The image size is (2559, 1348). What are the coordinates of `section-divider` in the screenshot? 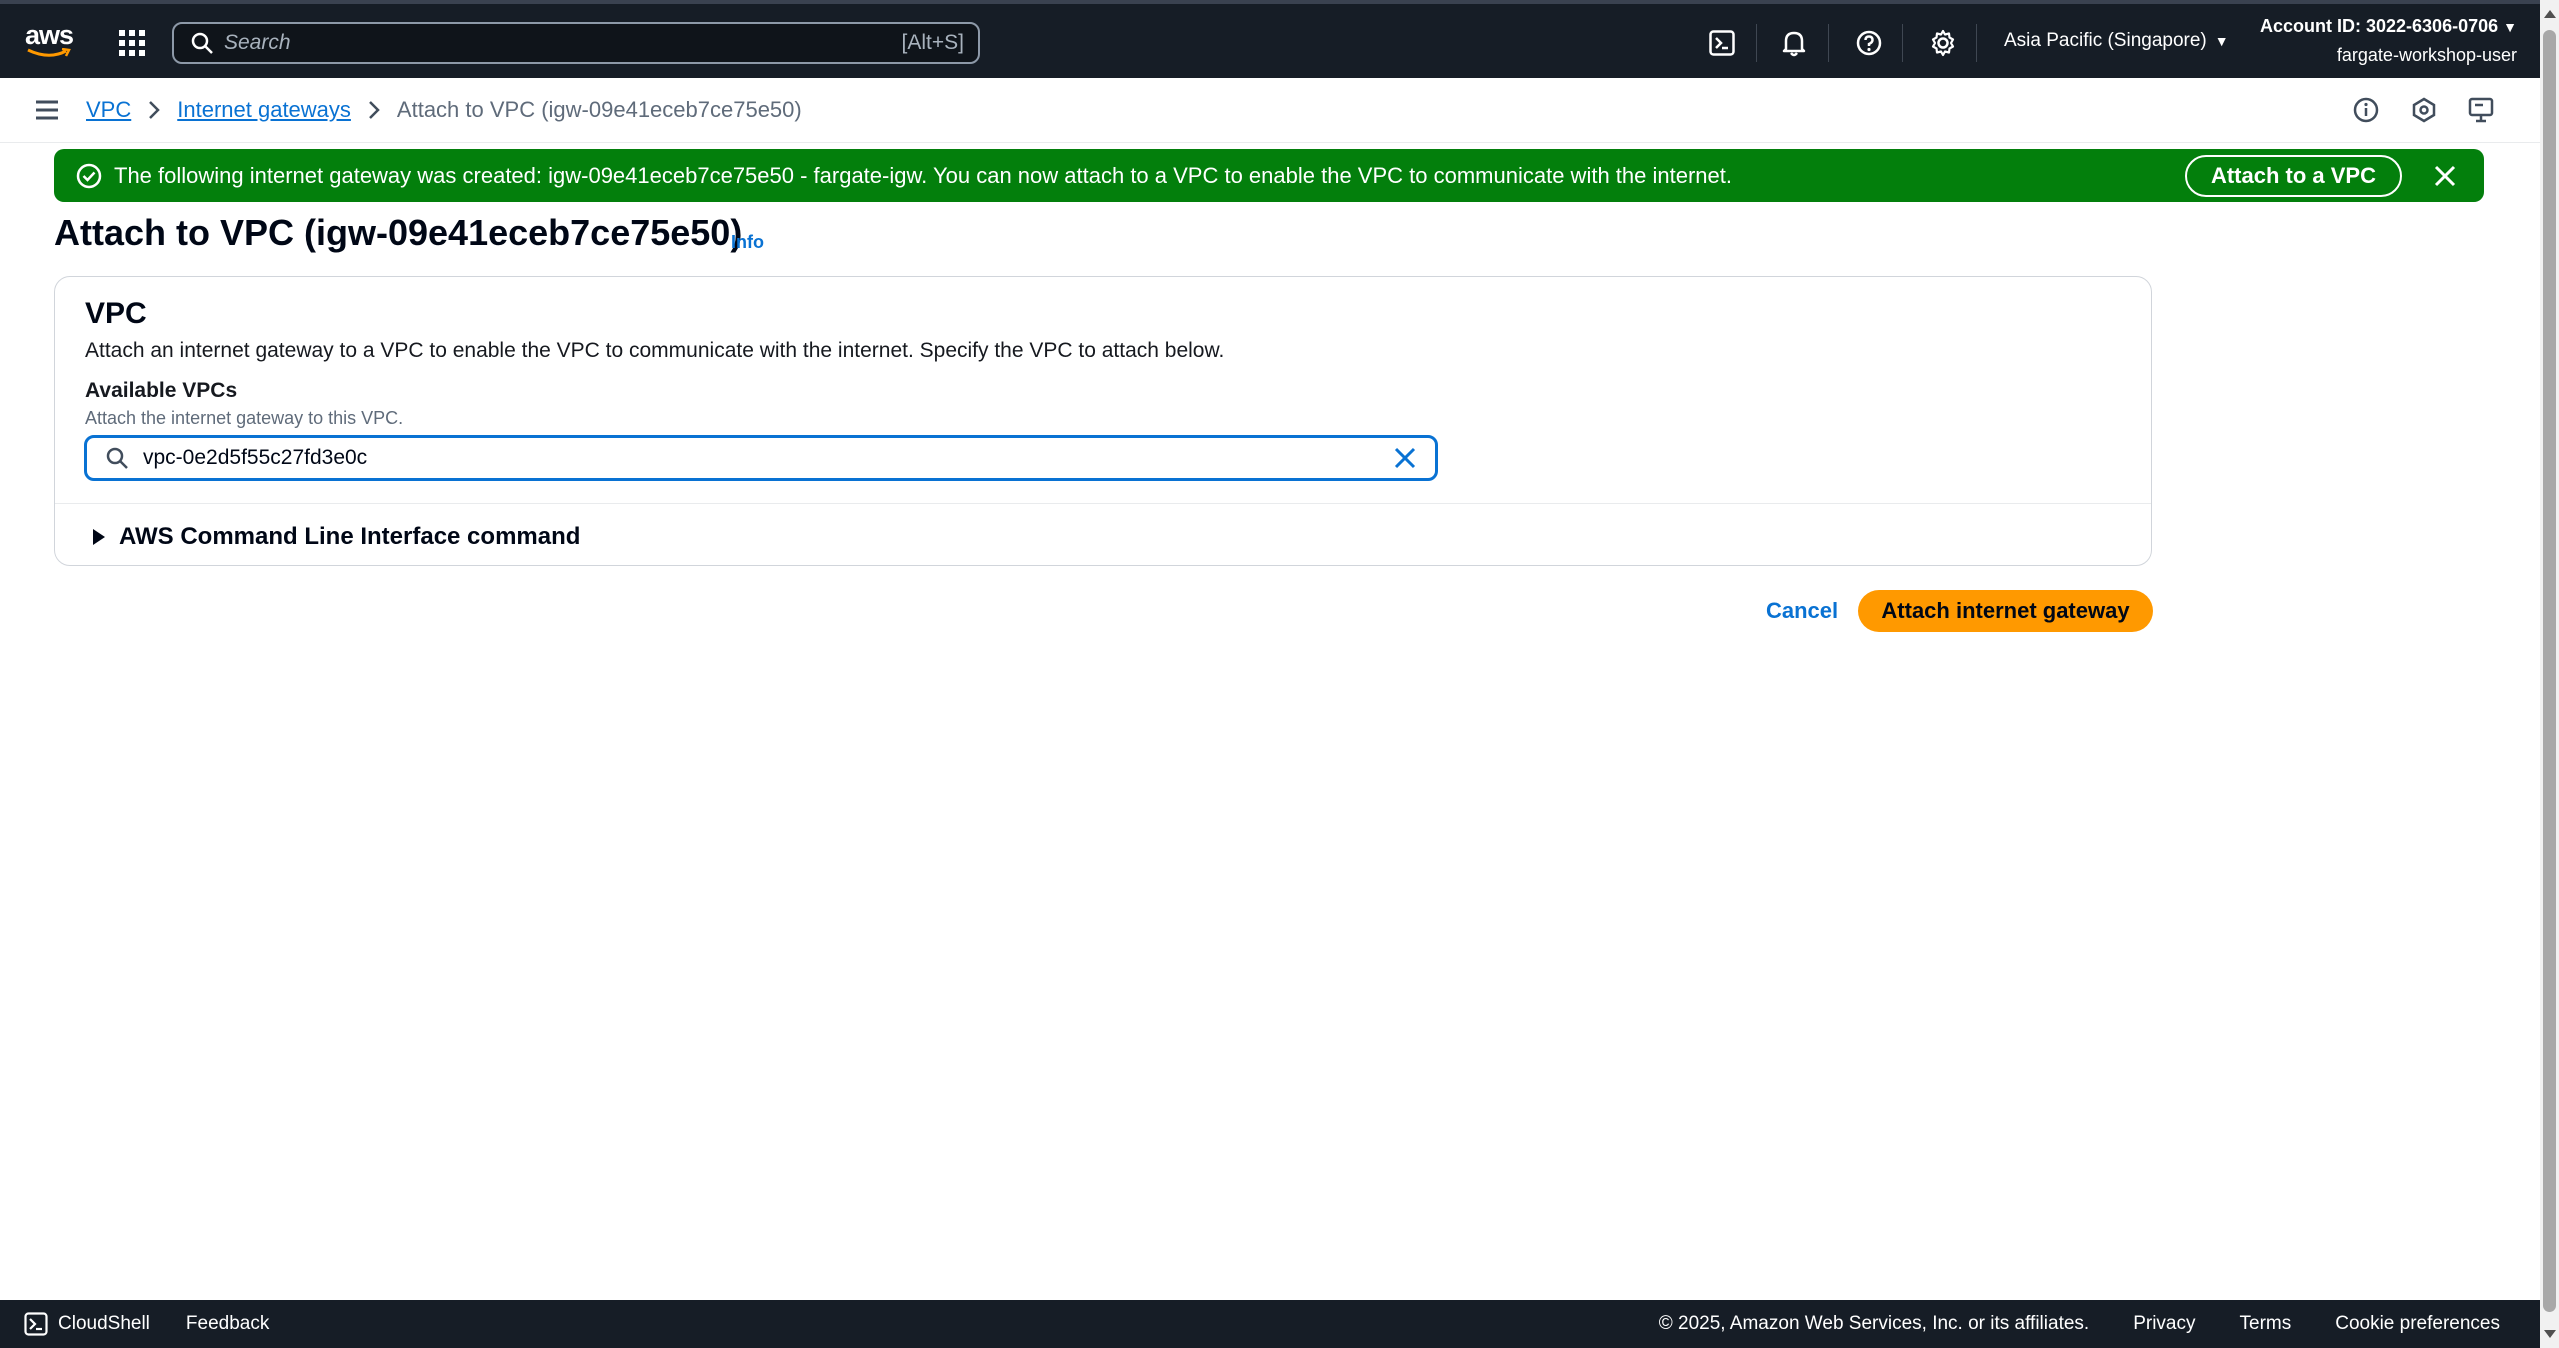 It's located at (1103, 503).